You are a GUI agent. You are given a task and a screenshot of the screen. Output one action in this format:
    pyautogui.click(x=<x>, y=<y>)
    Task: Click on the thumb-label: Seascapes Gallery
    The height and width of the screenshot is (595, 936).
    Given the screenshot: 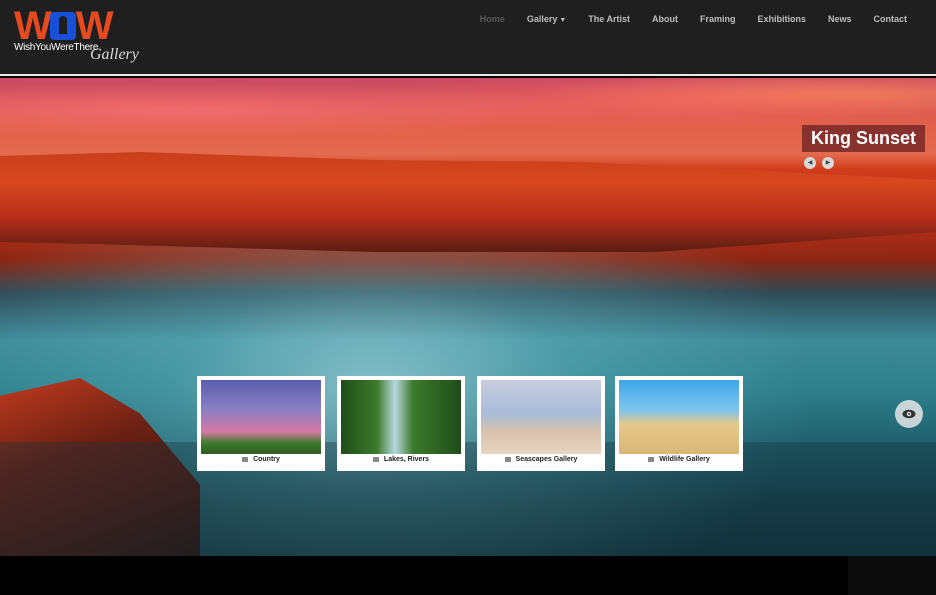 What is the action you would take?
    pyautogui.click(x=541, y=459)
    